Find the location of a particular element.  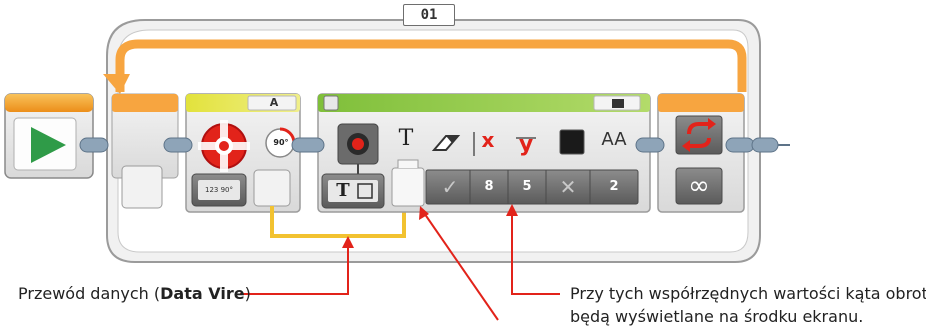

color-icon is located at coordinates (572, 142).